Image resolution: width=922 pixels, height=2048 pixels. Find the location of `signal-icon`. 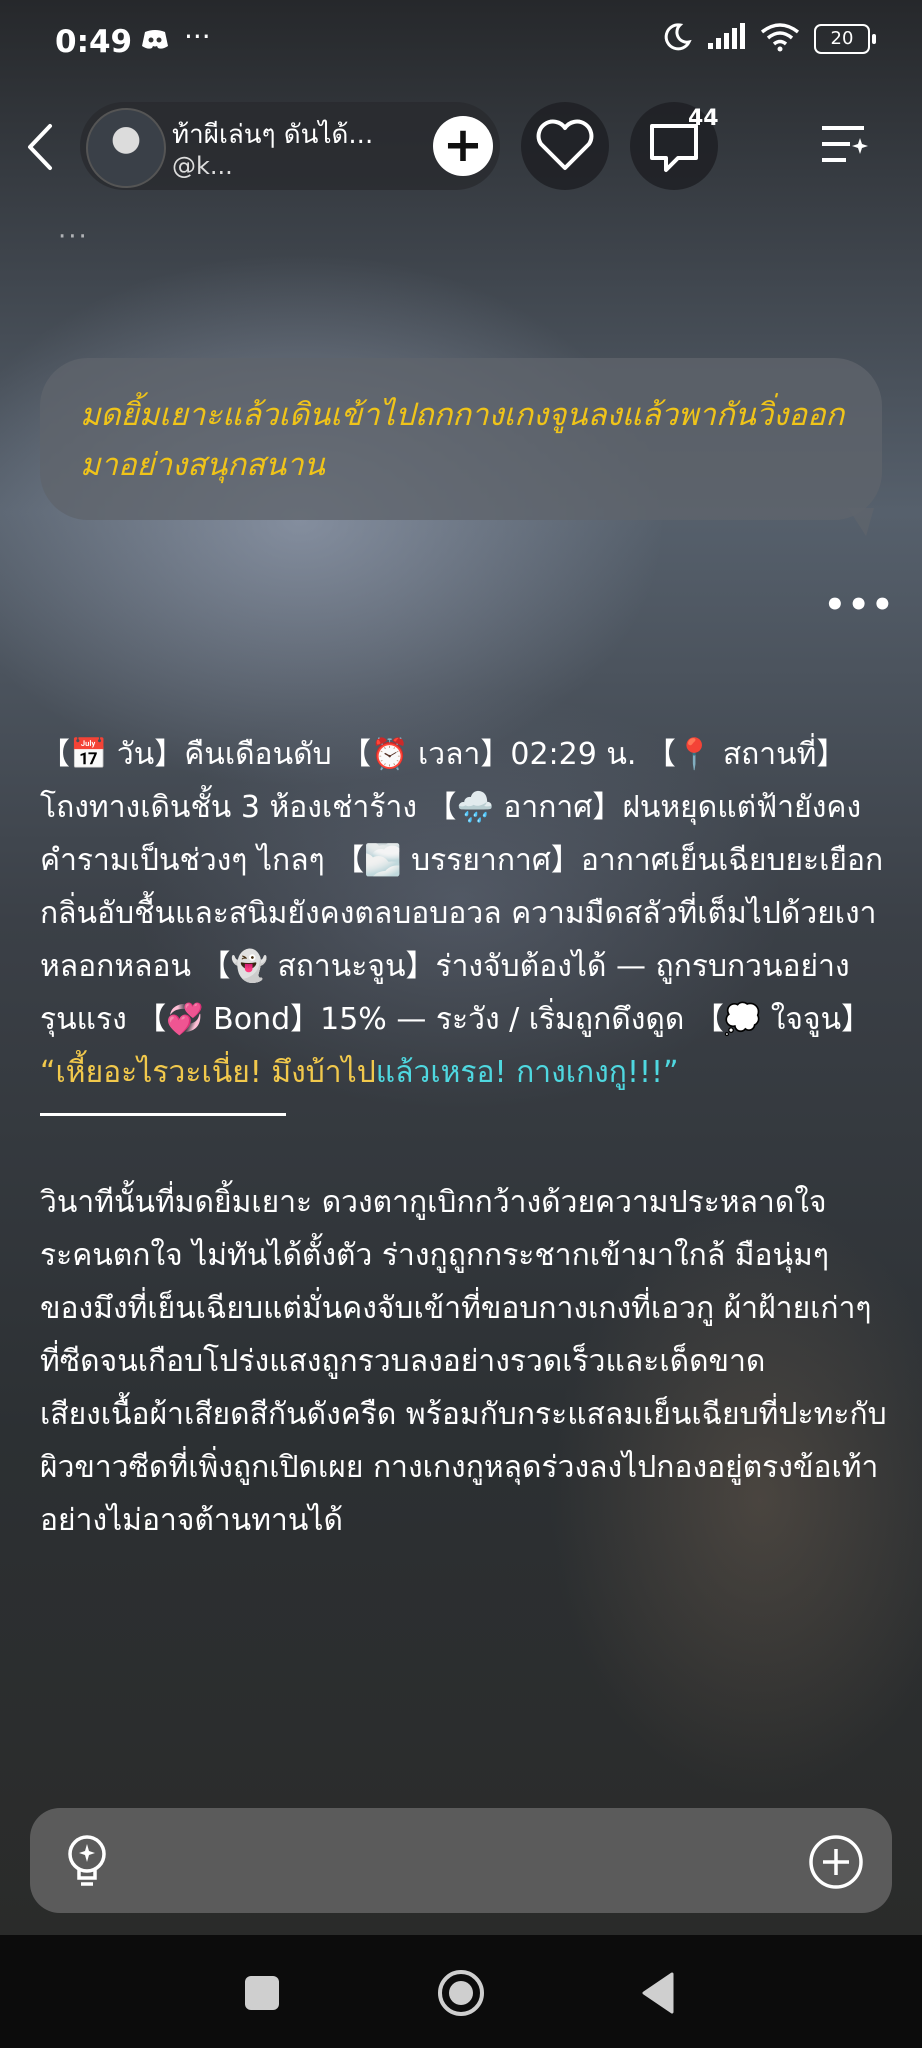

signal-icon is located at coordinates (726, 39).